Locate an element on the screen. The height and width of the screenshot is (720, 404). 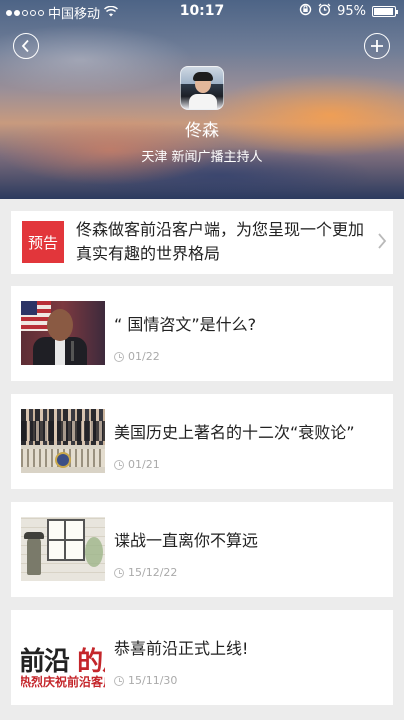
article-title: “ 国情咨文”是什么? is located at coordinates (185, 324).